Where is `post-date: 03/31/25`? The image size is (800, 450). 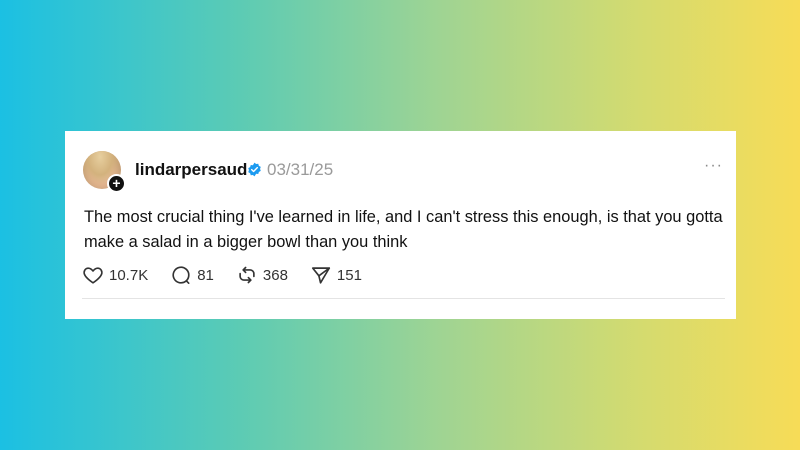
post-date: 03/31/25 is located at coordinates (300, 169).